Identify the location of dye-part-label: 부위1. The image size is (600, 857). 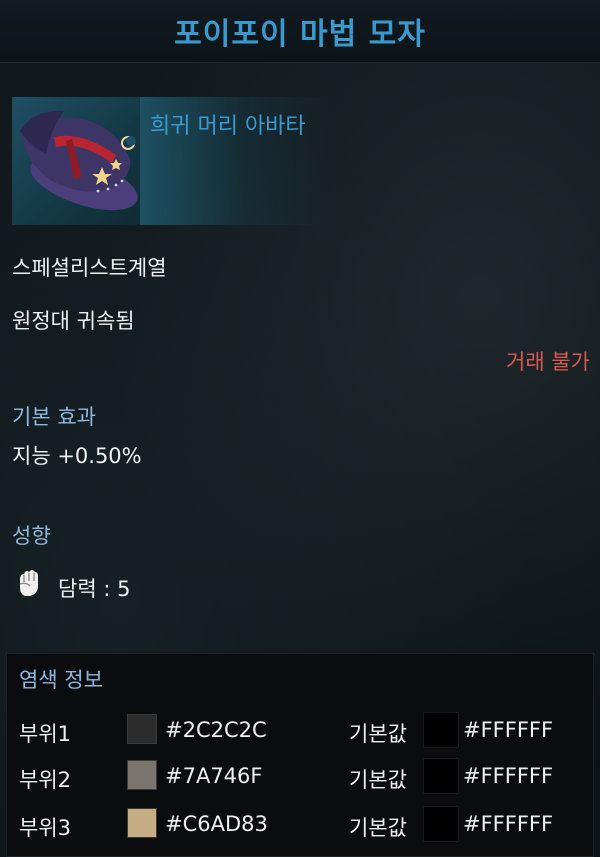
(45, 734).